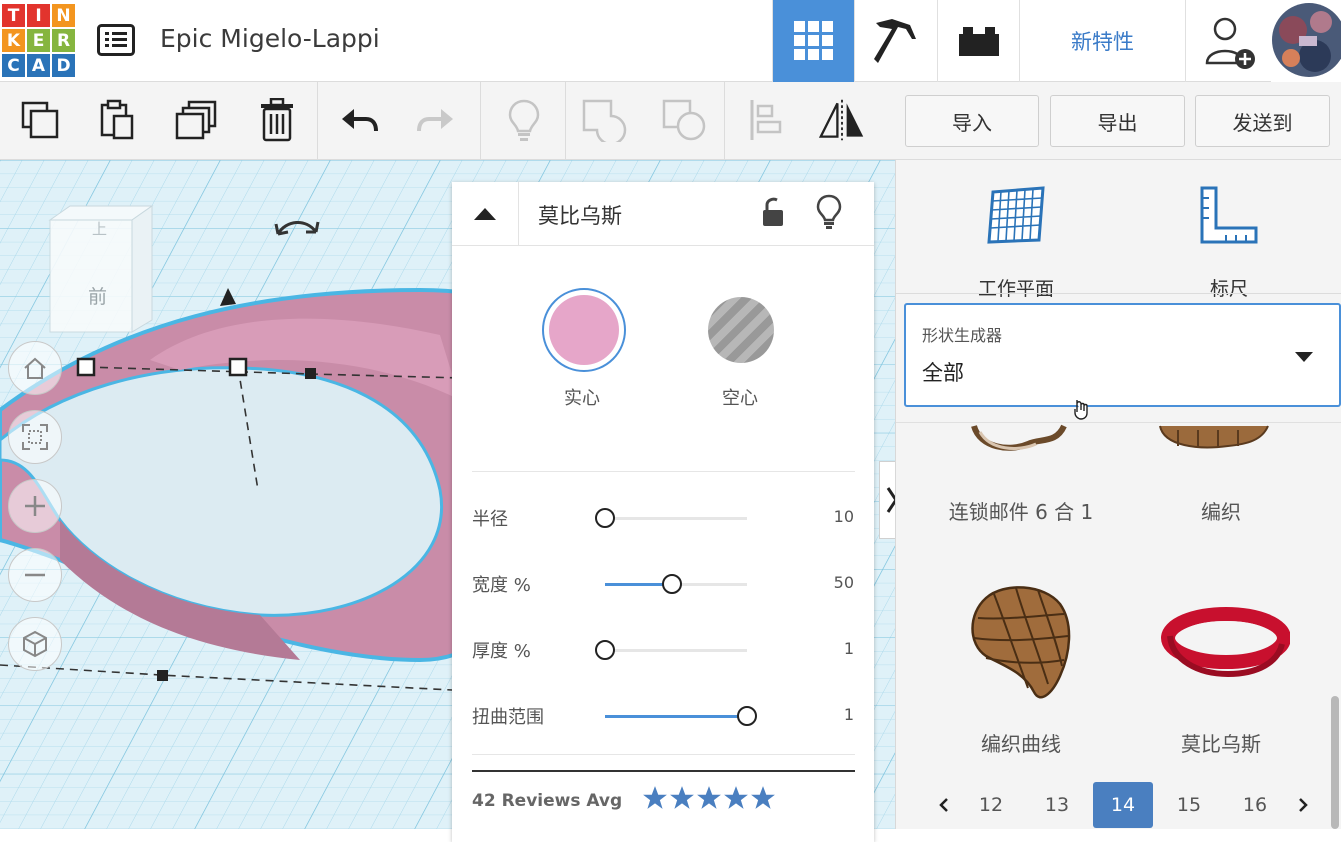  Describe the element at coordinates (1214, 437) in the screenshot. I see `weave-thumbnail` at that location.